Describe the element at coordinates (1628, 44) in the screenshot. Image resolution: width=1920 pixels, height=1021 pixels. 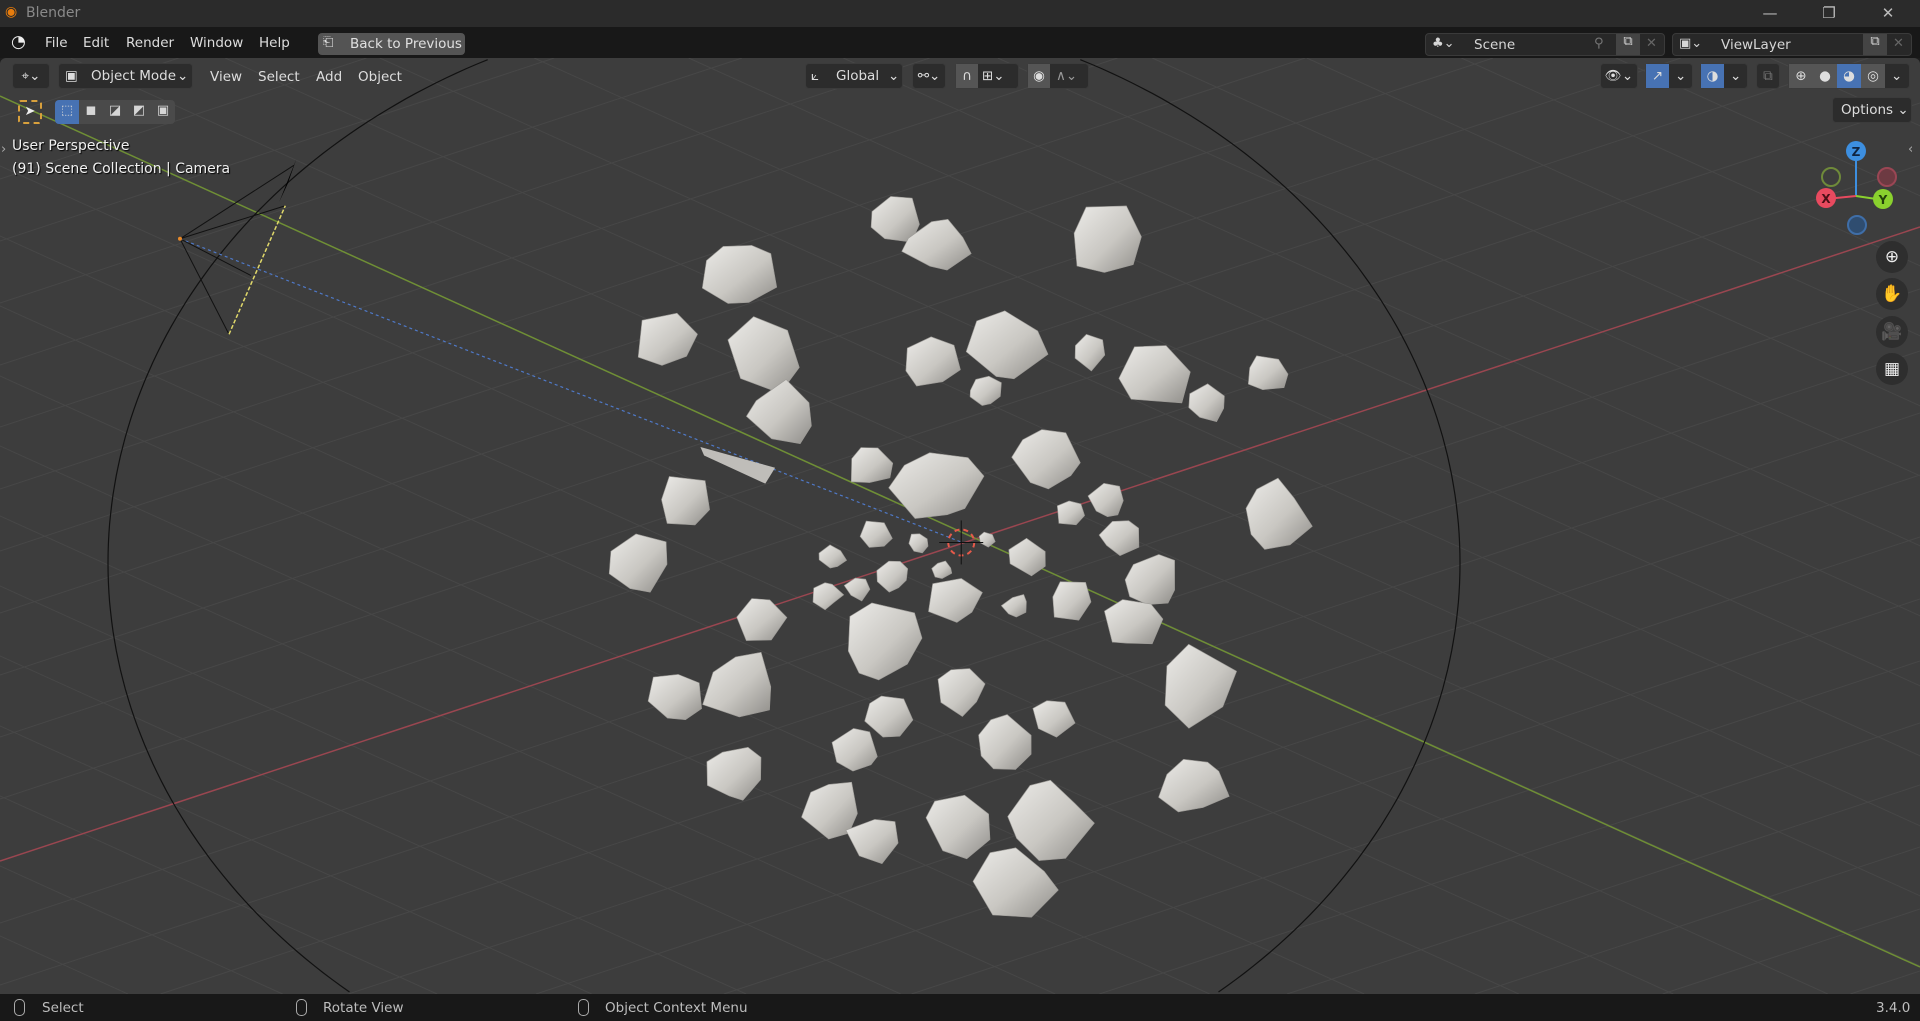
I see `duplicate-scene-icon: ⧉` at that location.